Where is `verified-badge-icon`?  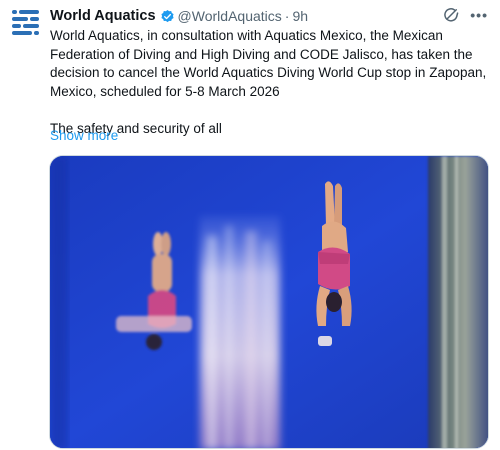 verified-badge-icon is located at coordinates (167, 16).